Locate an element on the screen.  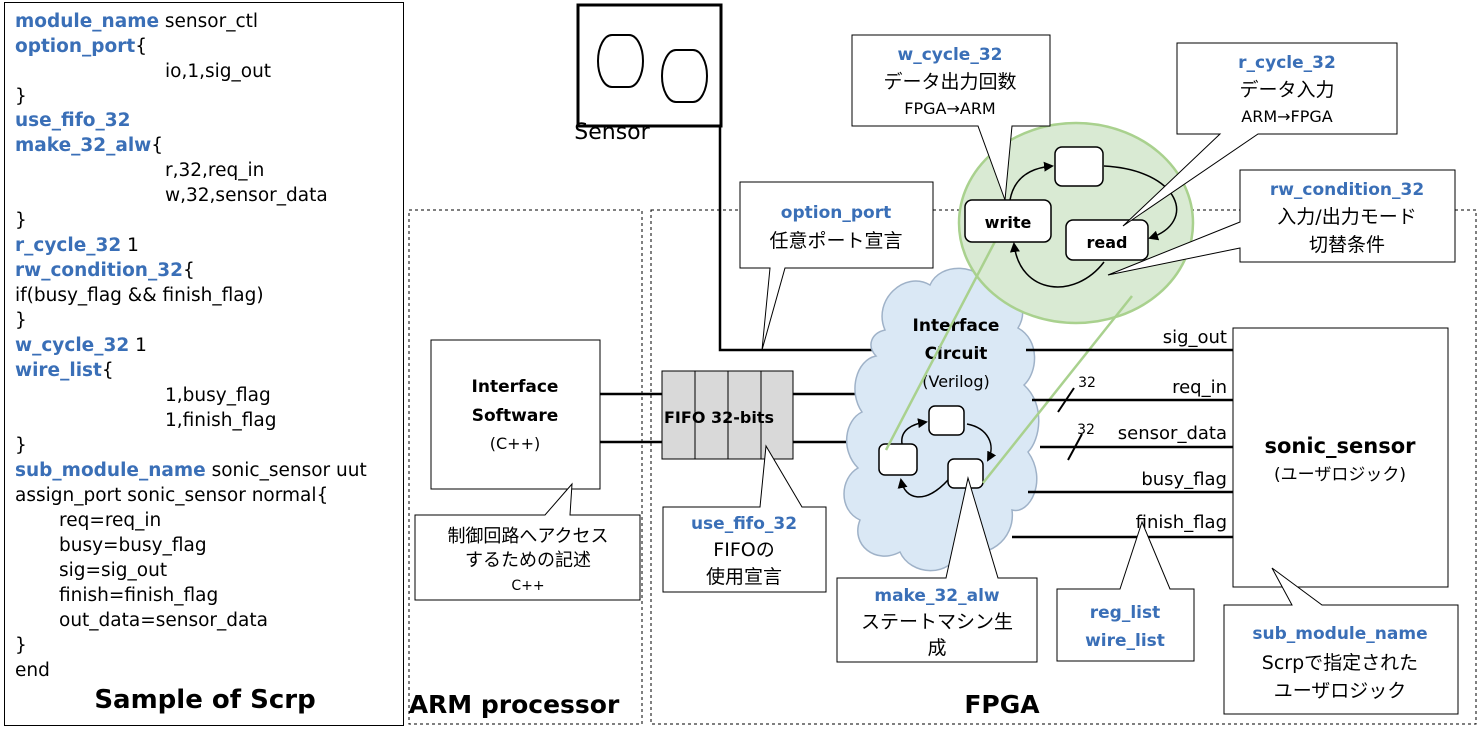
interface-software-title-1: Interface is located at coordinates (515, 387).